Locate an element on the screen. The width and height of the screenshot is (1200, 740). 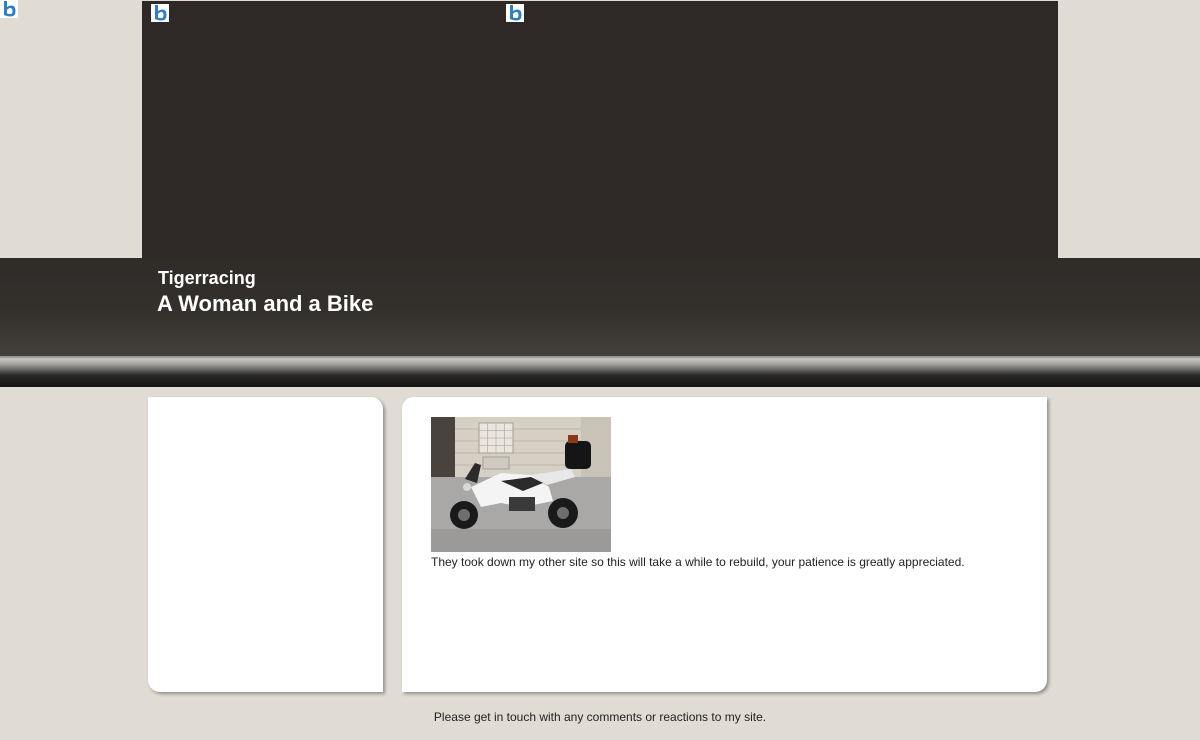
navigation-bar is located at coordinates (600, 371).